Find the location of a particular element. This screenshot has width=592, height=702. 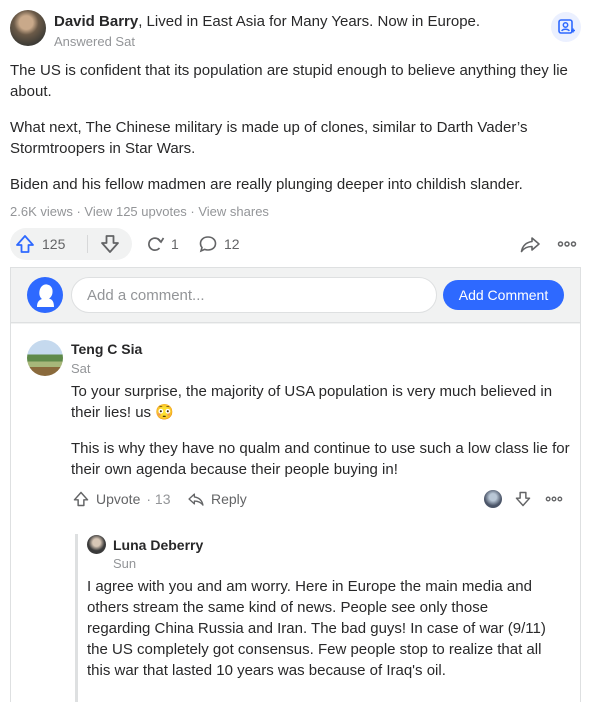

comment-more-button is located at coordinates (554, 499).